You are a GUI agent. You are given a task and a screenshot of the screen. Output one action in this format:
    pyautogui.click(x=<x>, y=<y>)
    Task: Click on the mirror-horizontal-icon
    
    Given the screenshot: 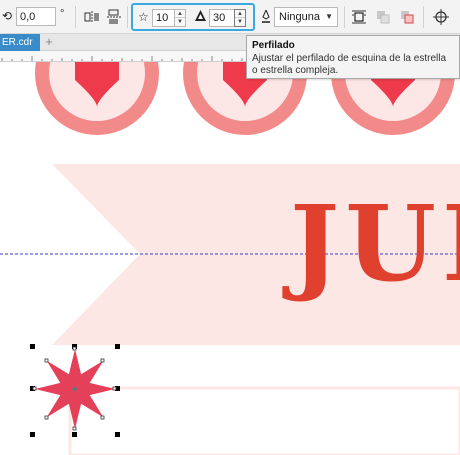 What is the action you would take?
    pyautogui.click(x=92, y=17)
    